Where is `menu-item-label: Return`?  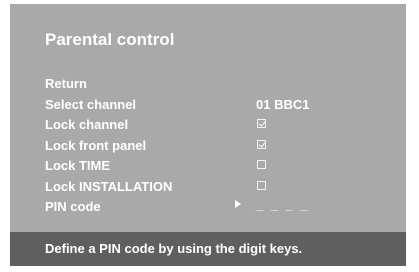 menu-item-label: Return is located at coordinates (66, 83).